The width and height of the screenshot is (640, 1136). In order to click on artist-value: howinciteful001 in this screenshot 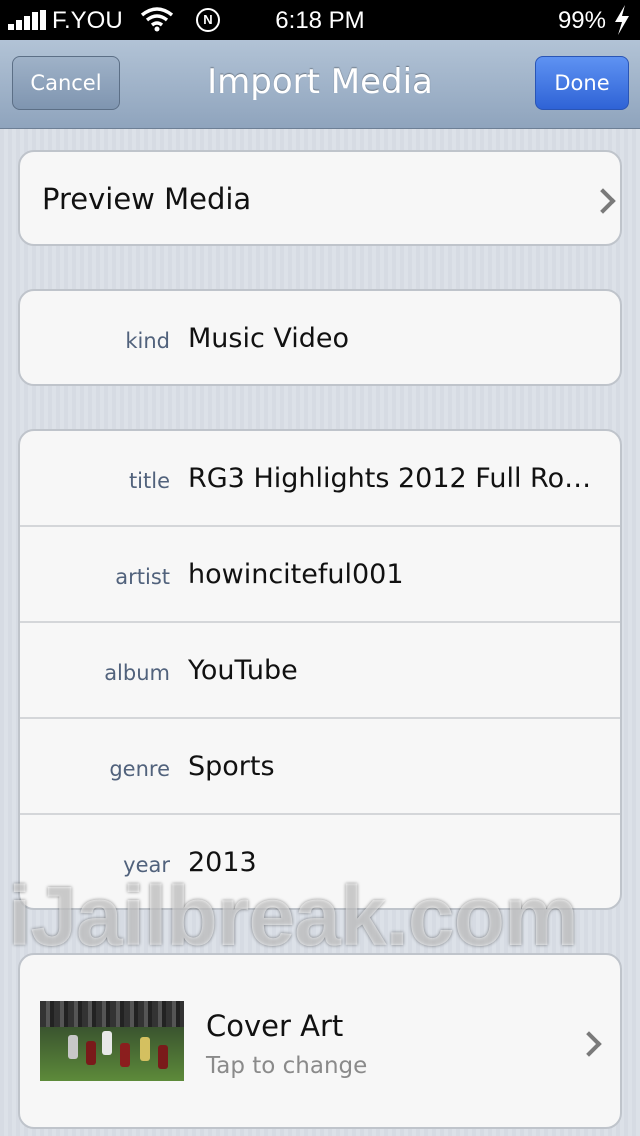, I will do `click(296, 574)`.